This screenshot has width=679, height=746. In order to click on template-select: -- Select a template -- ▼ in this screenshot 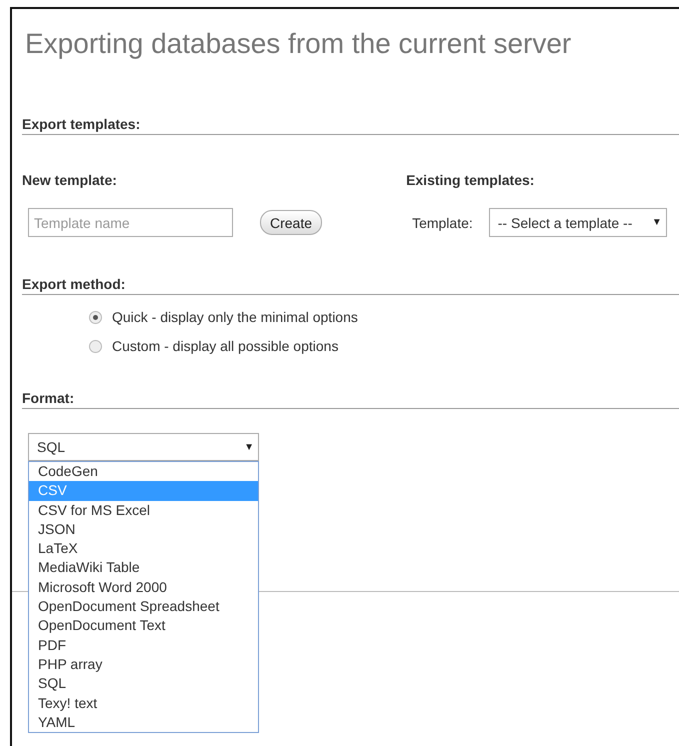, I will do `click(577, 222)`.